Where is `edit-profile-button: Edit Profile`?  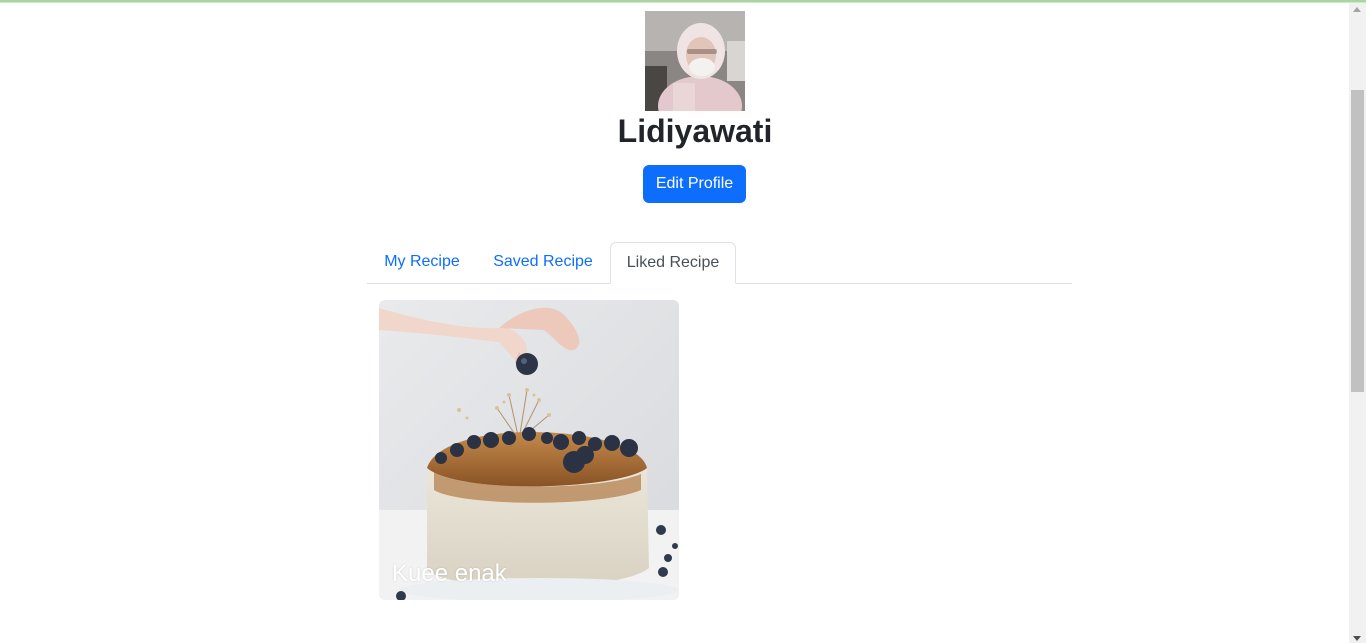 edit-profile-button: Edit Profile is located at coordinates (694, 184).